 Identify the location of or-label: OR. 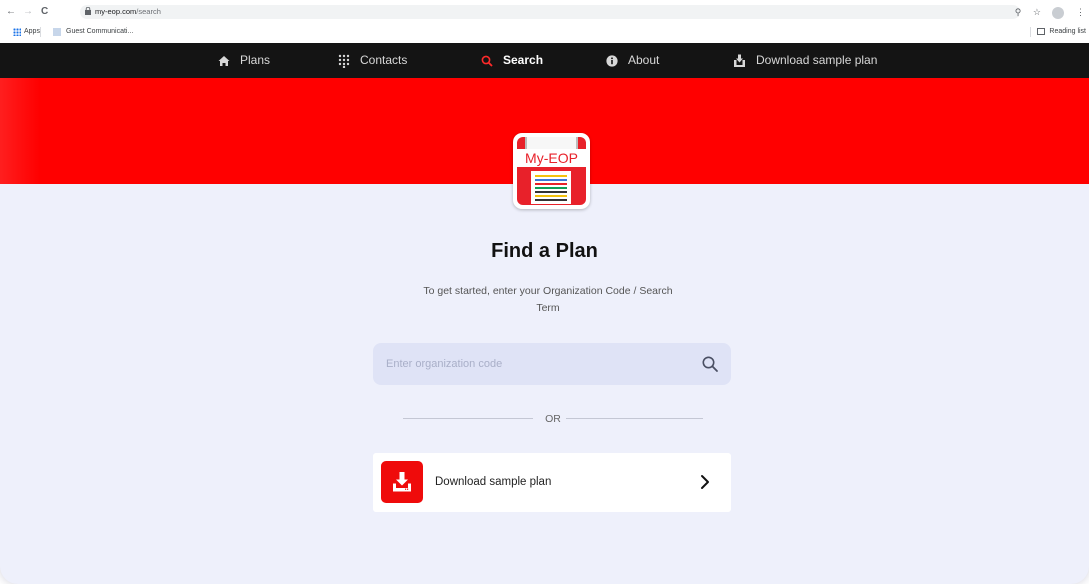
(553, 419).